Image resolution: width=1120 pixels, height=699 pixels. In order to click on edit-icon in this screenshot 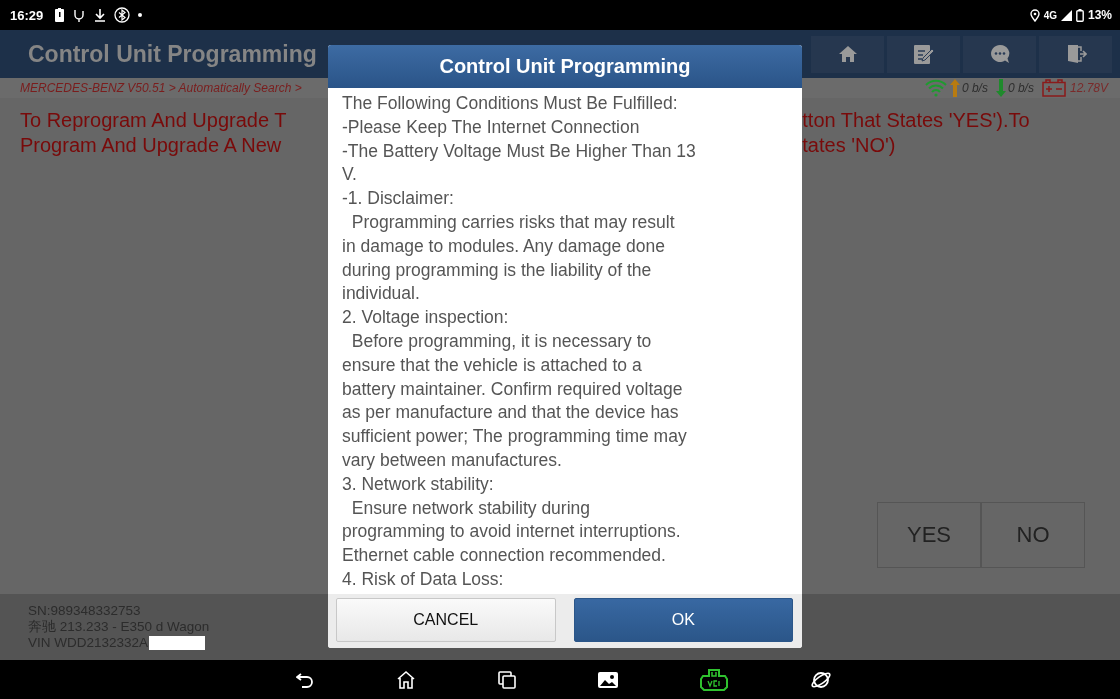, I will do `click(923, 54)`.